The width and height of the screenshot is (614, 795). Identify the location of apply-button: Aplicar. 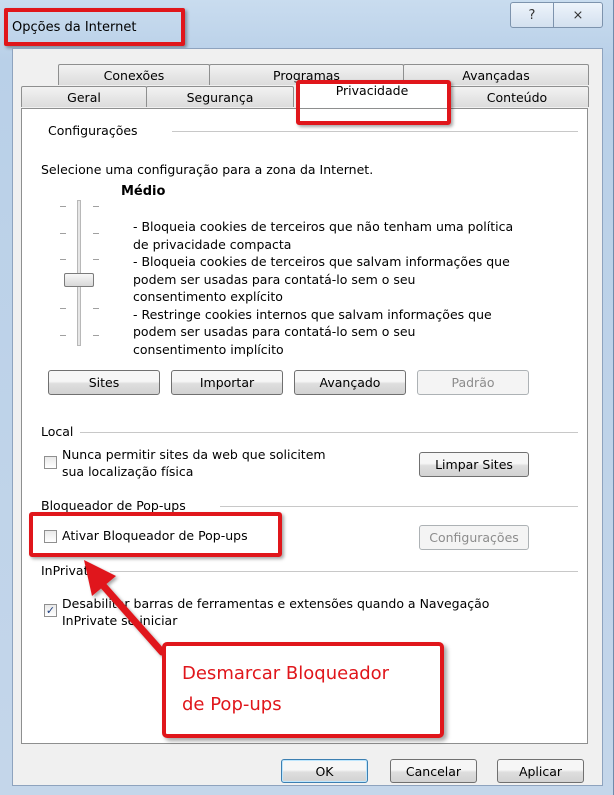
(540, 771).